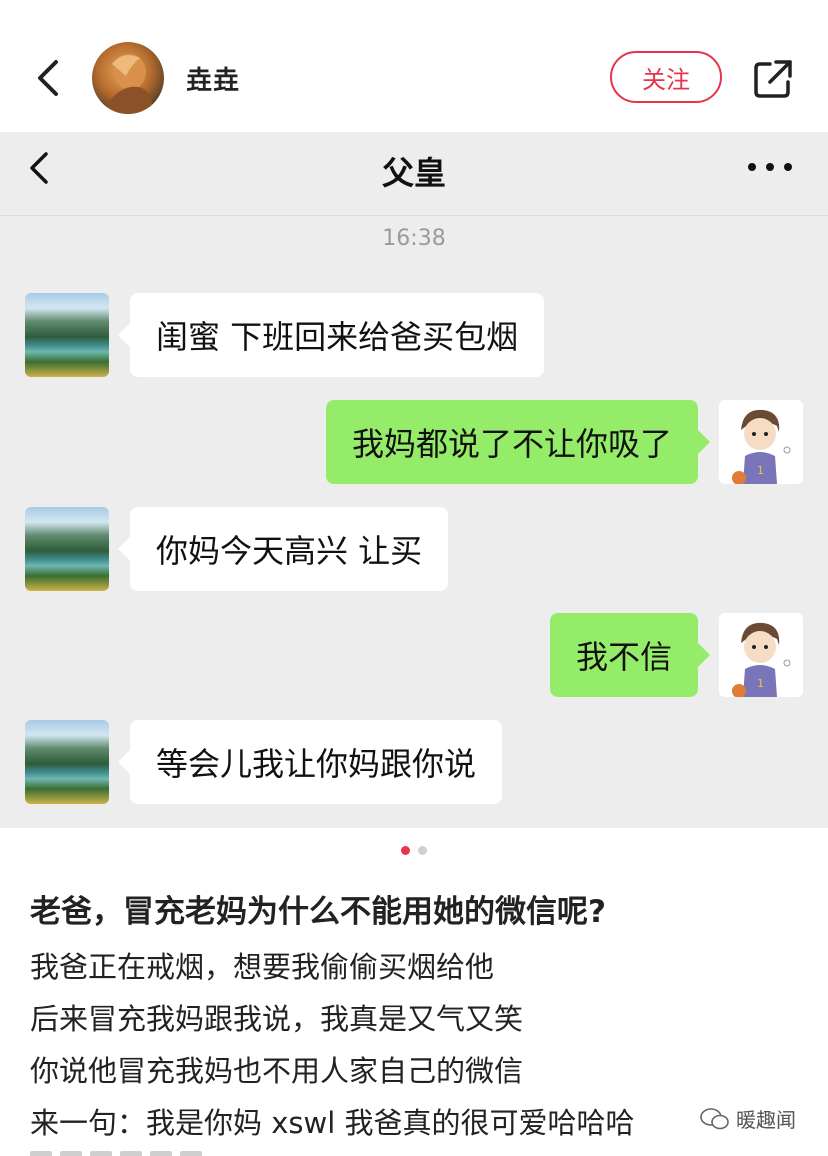 Image resolution: width=828 pixels, height=1156 pixels. What do you see at coordinates (262, 967) in the screenshot?
I see `post-text-line: 我爸正在戒烟，想要我偷偷买烟给他` at bounding box center [262, 967].